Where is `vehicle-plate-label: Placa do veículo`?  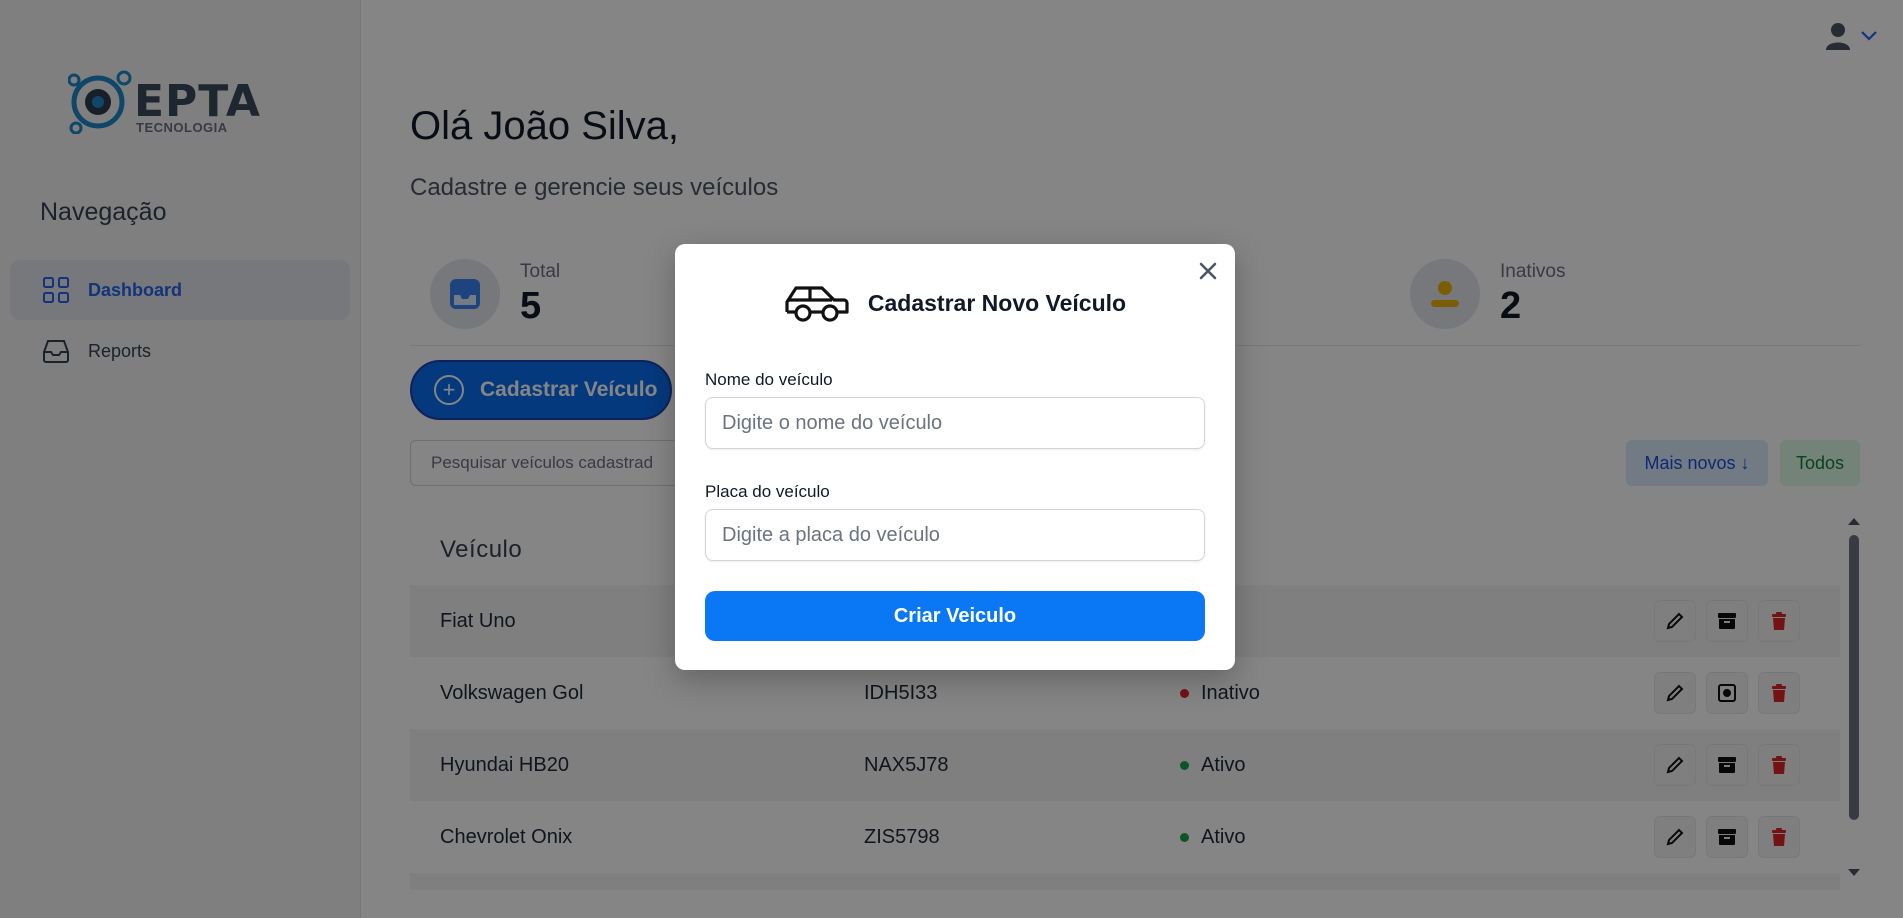
vehicle-plate-label: Placa do veículo is located at coordinates (767, 491).